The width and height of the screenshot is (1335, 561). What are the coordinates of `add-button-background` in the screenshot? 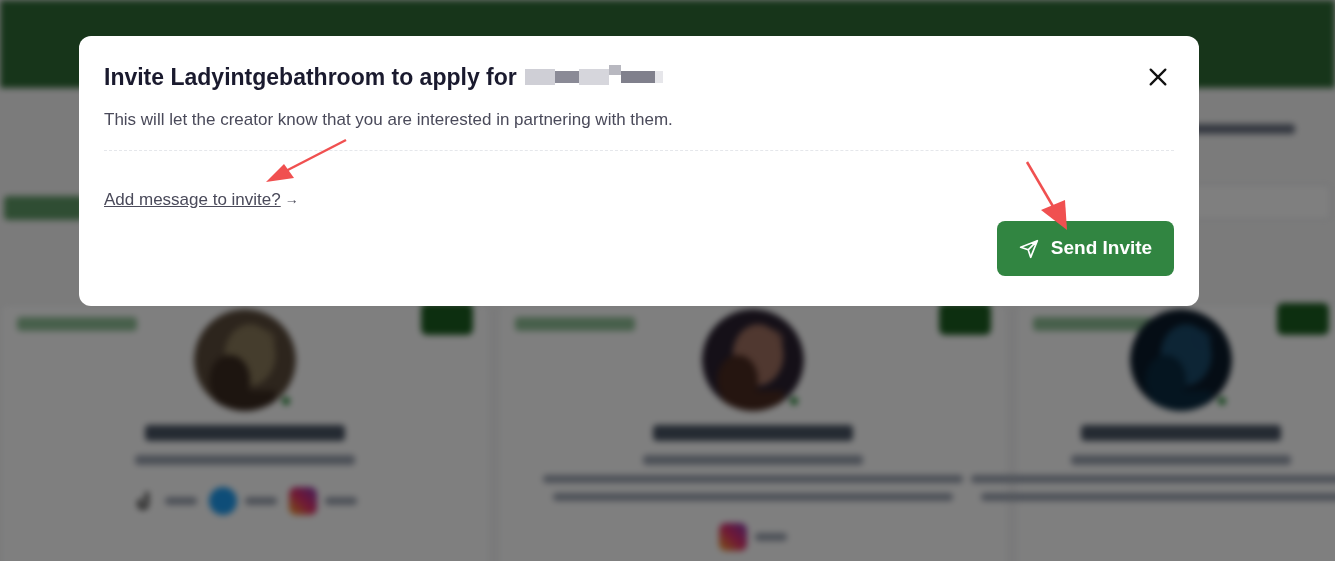 It's located at (1303, 319).